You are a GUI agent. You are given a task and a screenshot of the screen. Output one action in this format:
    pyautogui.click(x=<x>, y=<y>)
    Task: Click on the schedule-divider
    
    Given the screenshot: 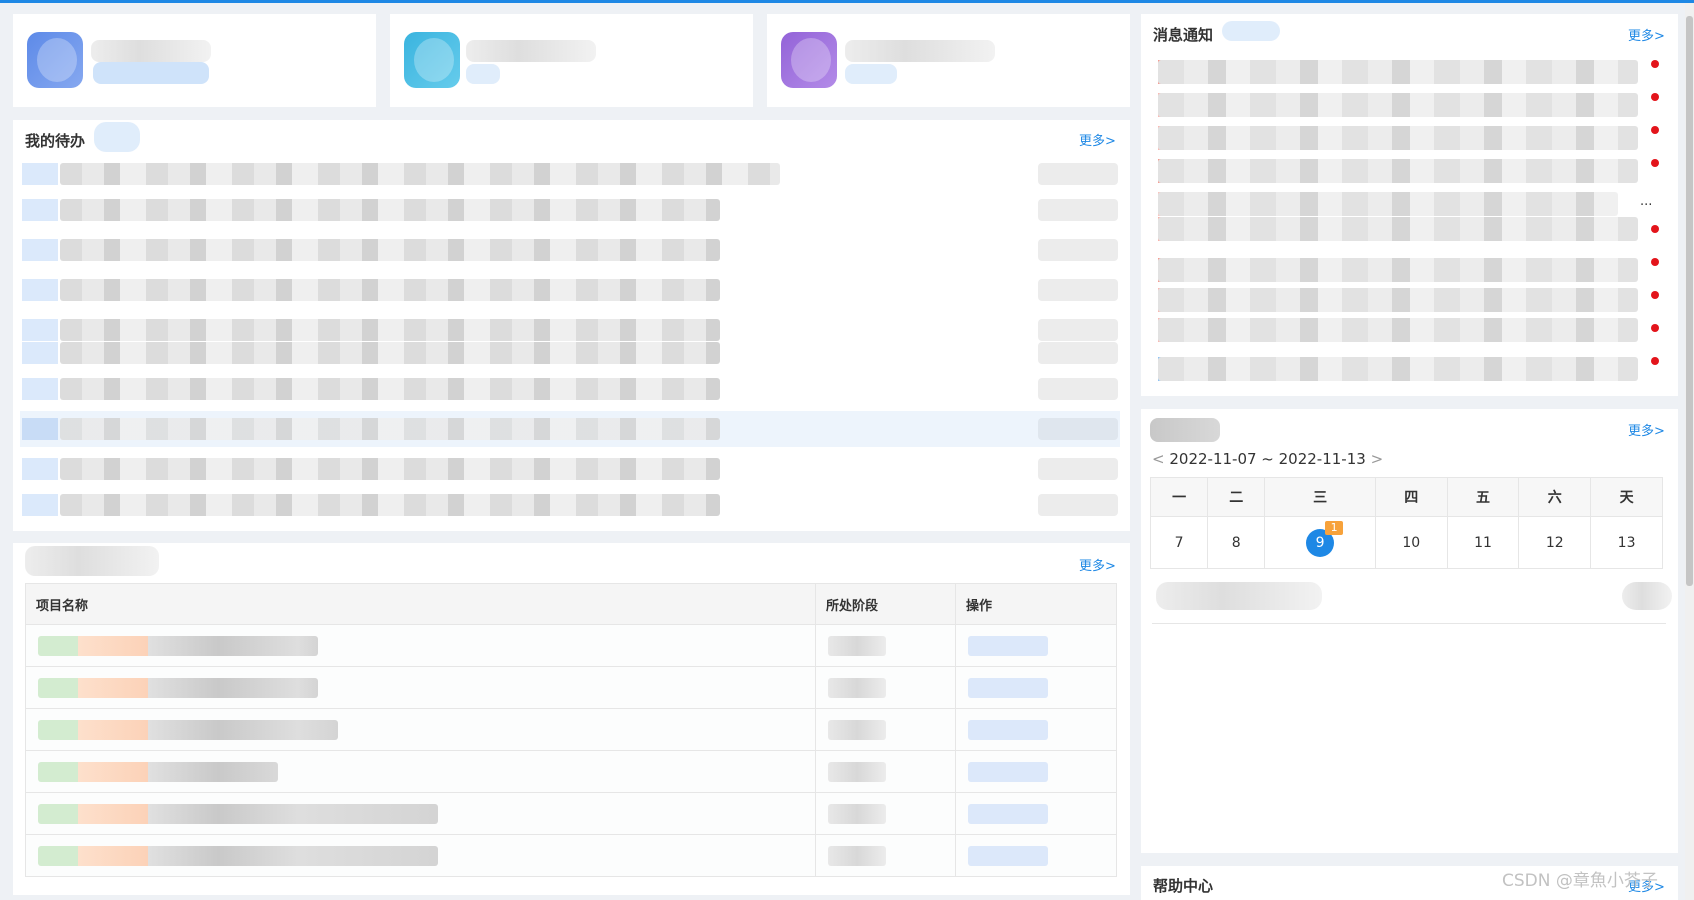 What is the action you would take?
    pyautogui.click(x=1409, y=623)
    